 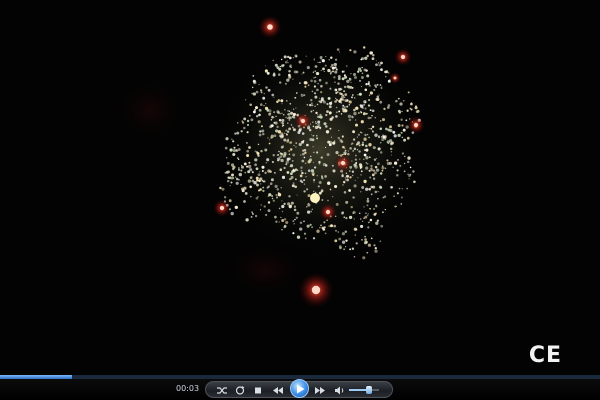 I want to click on volume-slider-thumb, so click(x=368, y=390).